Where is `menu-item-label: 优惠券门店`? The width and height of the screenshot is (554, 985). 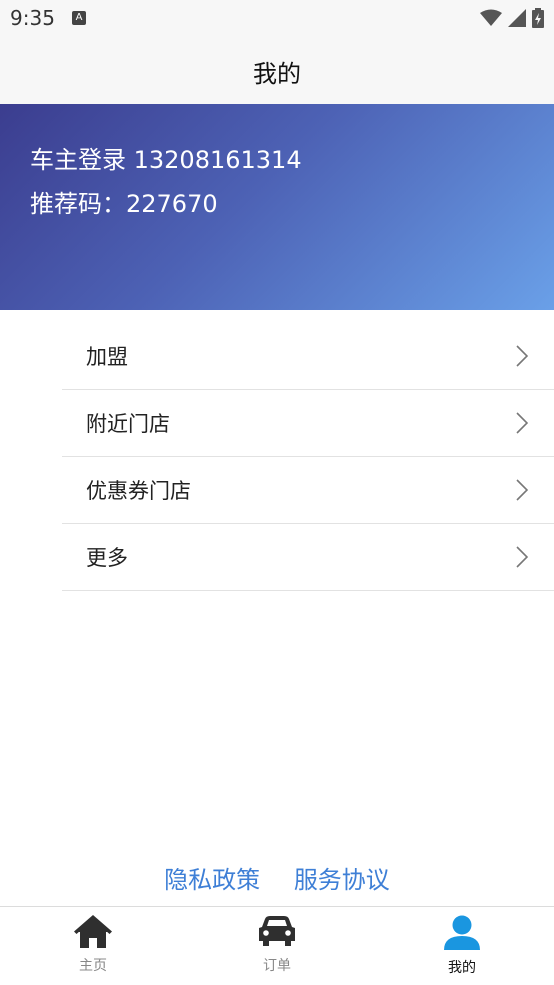 menu-item-label: 优惠券门店 is located at coordinates (138, 491).